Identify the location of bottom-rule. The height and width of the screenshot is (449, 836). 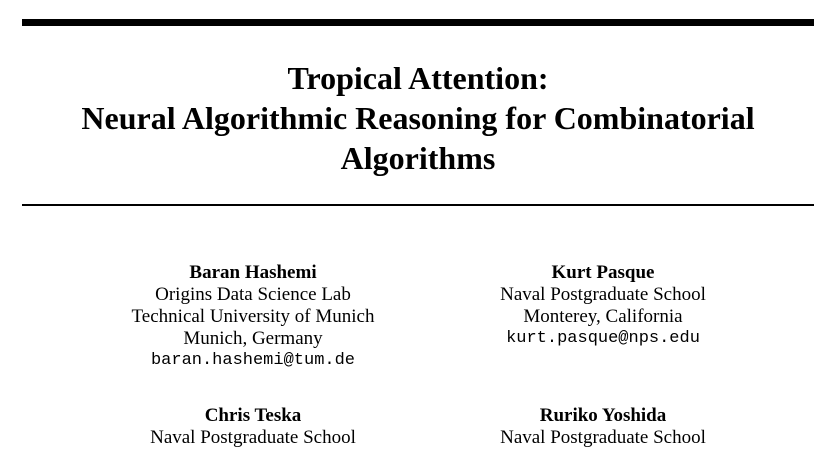
(418, 205).